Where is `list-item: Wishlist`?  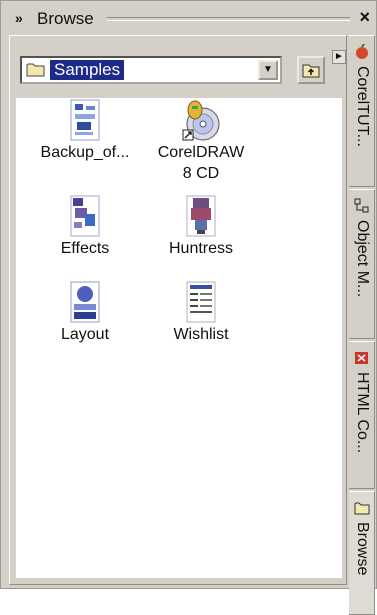
list-item: Wishlist is located at coordinates (201, 312).